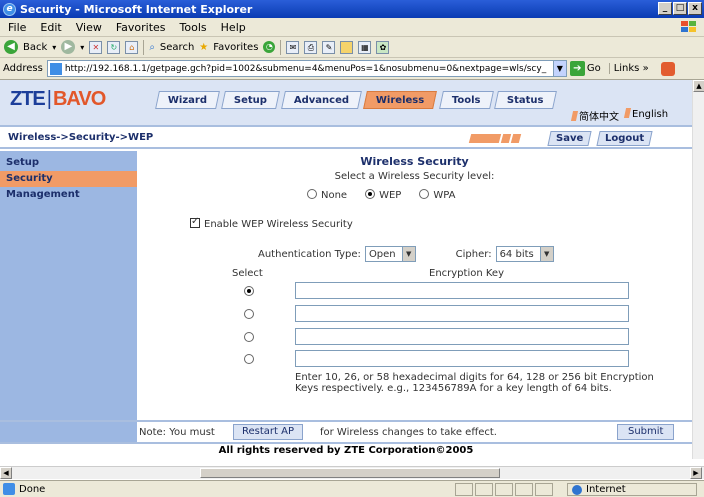  I want to click on history-icon: ◔, so click(269, 47).